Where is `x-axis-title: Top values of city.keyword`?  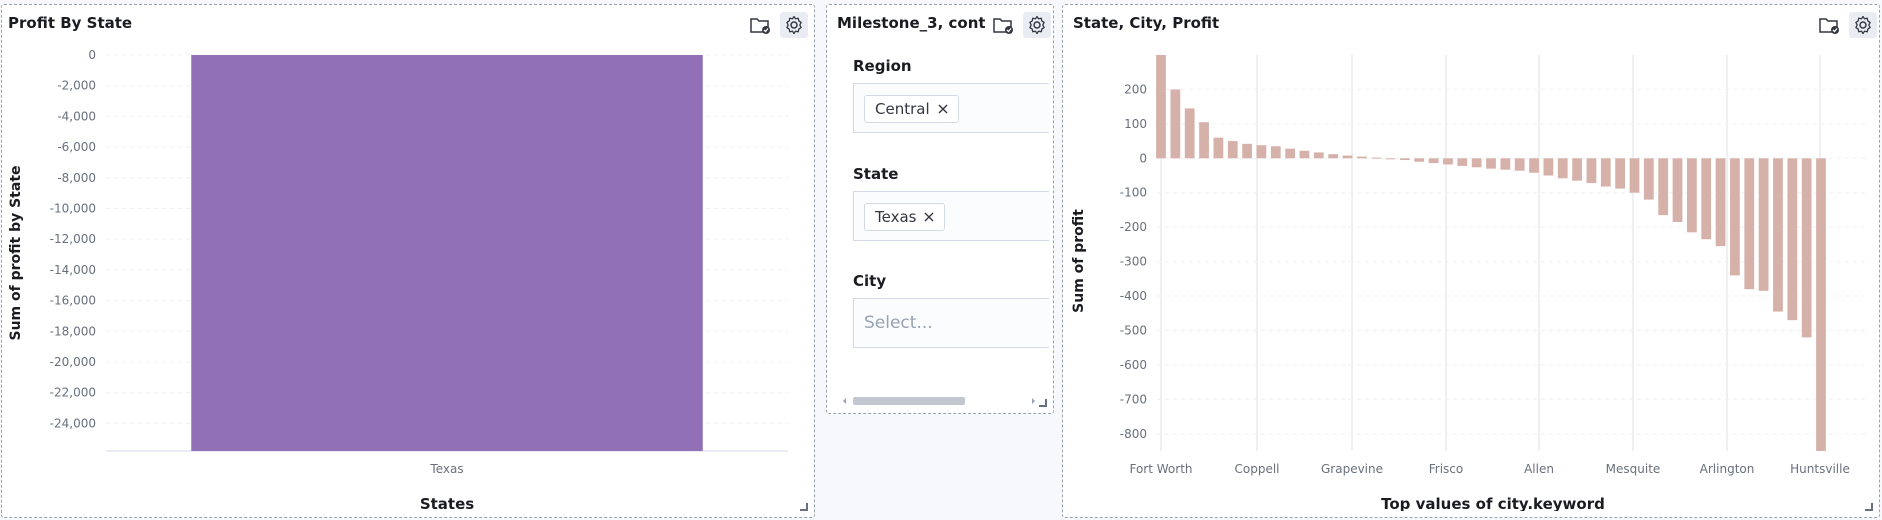
x-axis-title: Top values of city.keyword is located at coordinates (1493, 503).